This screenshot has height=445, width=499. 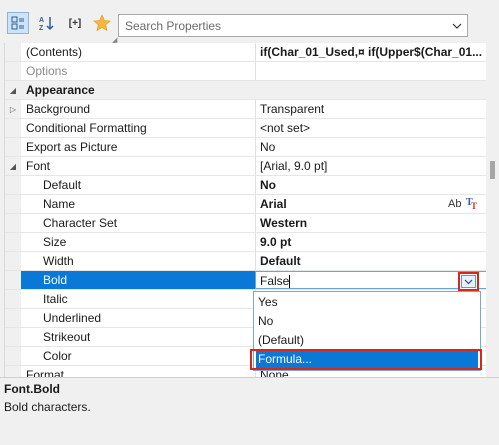 What do you see at coordinates (47, 407) in the screenshot?
I see `description-text: Bold characters.` at bounding box center [47, 407].